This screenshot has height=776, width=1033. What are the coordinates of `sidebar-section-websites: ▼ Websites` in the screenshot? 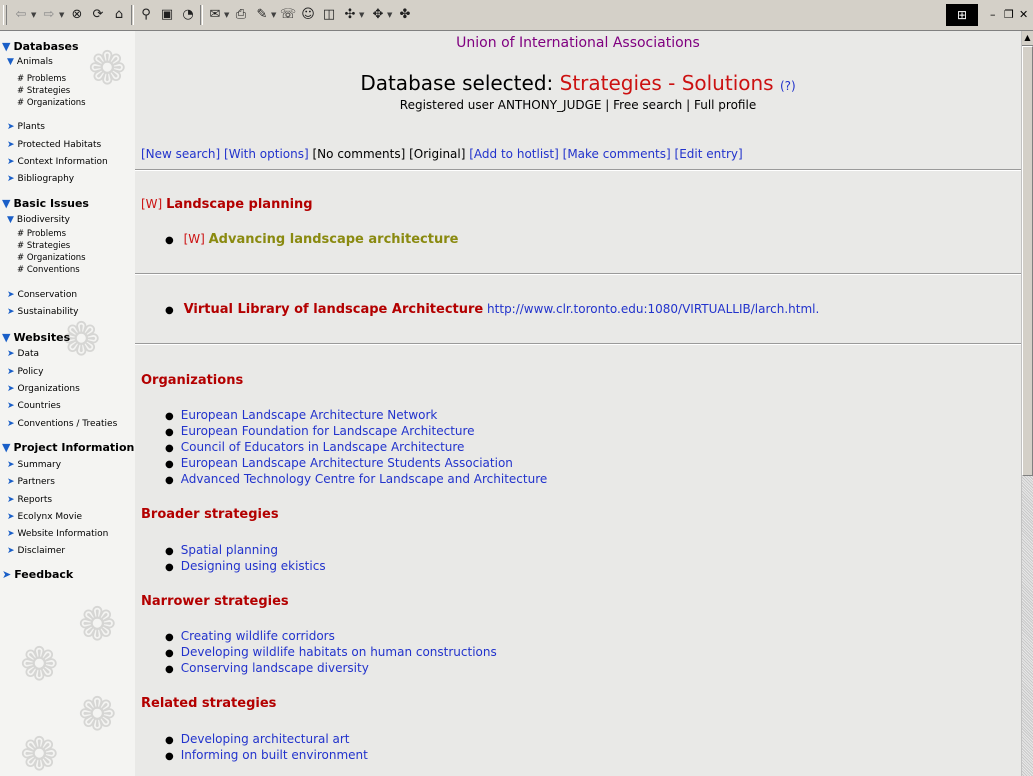 It's located at (36, 337).